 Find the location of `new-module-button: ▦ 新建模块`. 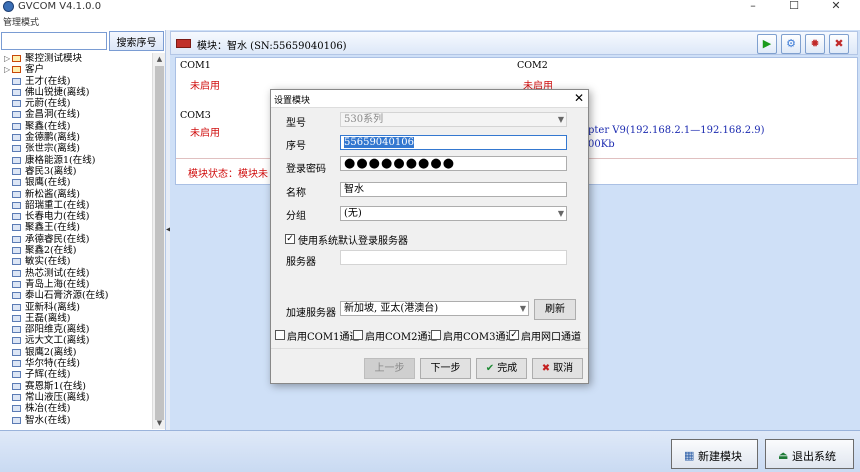

new-module-button: ▦ 新建模块 is located at coordinates (714, 454).